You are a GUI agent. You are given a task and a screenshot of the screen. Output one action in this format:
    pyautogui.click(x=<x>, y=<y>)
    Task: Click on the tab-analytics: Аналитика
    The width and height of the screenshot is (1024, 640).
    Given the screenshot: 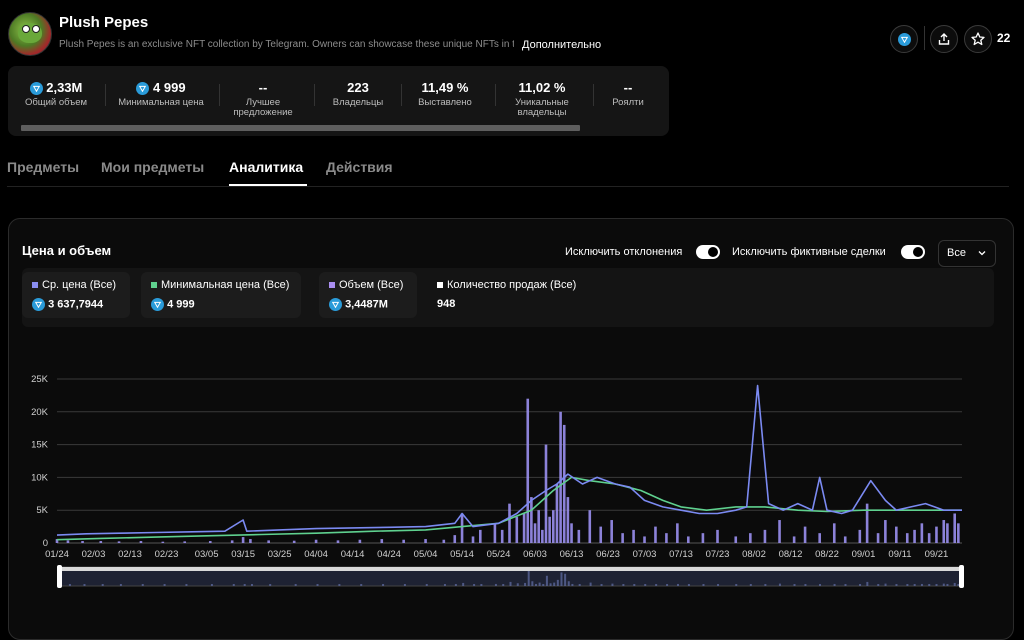 What is the action you would take?
    pyautogui.click(x=266, y=167)
    